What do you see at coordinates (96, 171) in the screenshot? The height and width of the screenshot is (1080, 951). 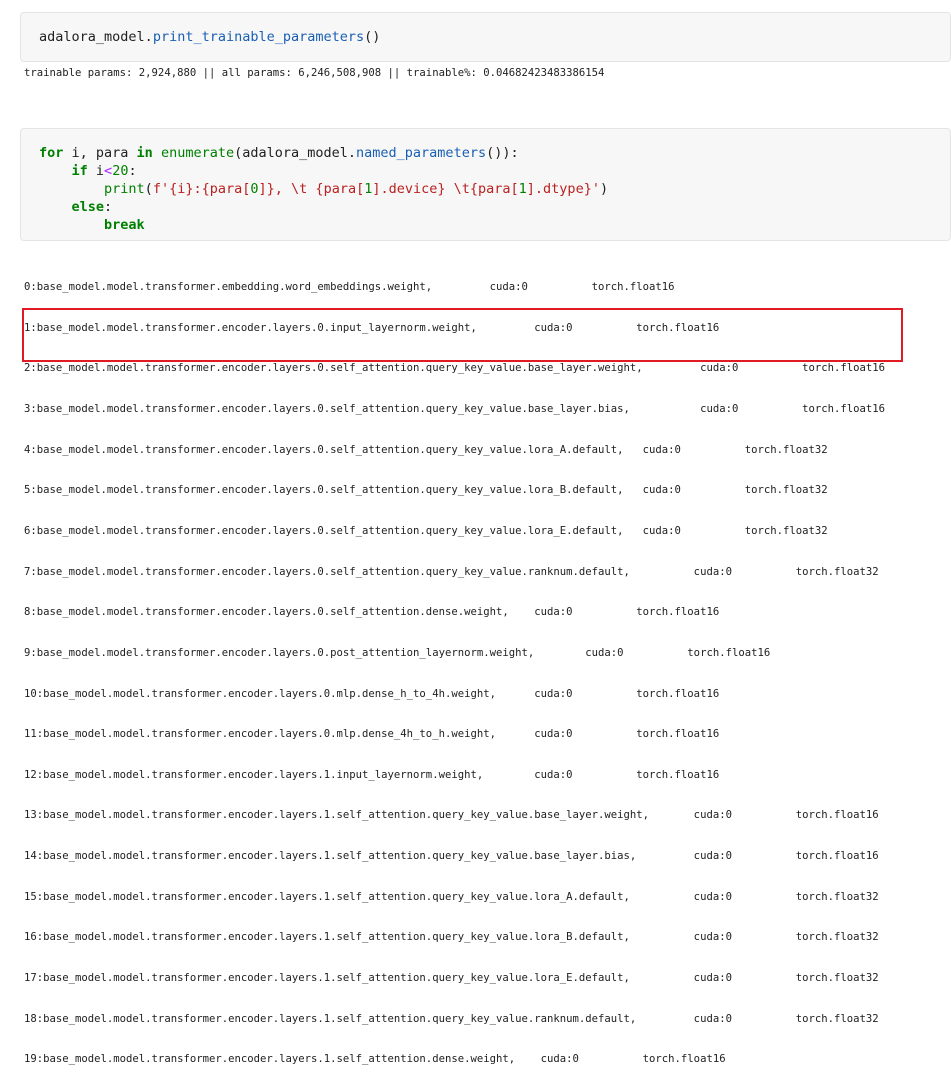 I see `code-token: i` at bounding box center [96, 171].